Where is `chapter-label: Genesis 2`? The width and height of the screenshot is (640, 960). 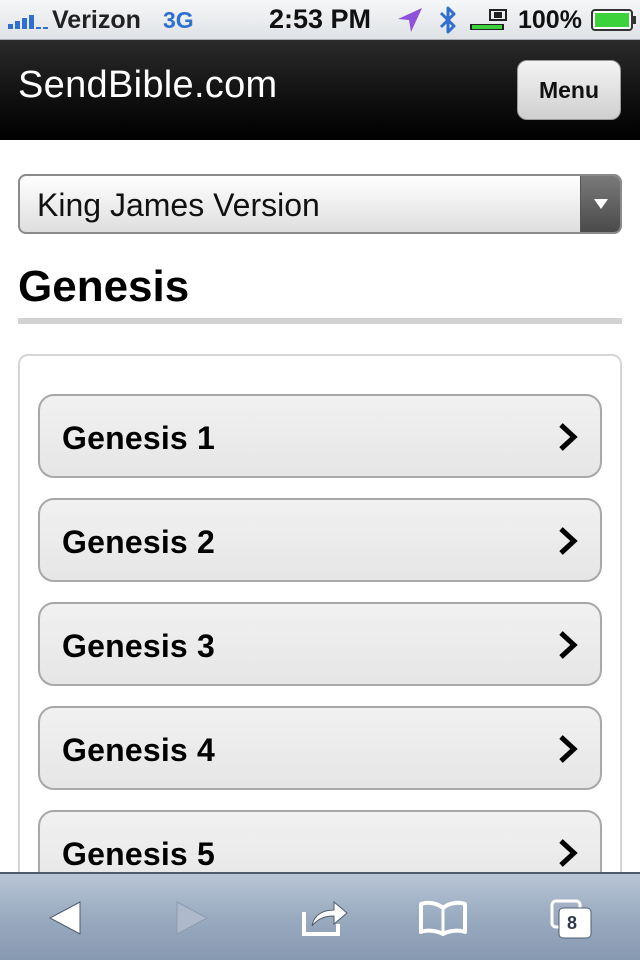
chapter-label: Genesis 2 is located at coordinates (139, 542).